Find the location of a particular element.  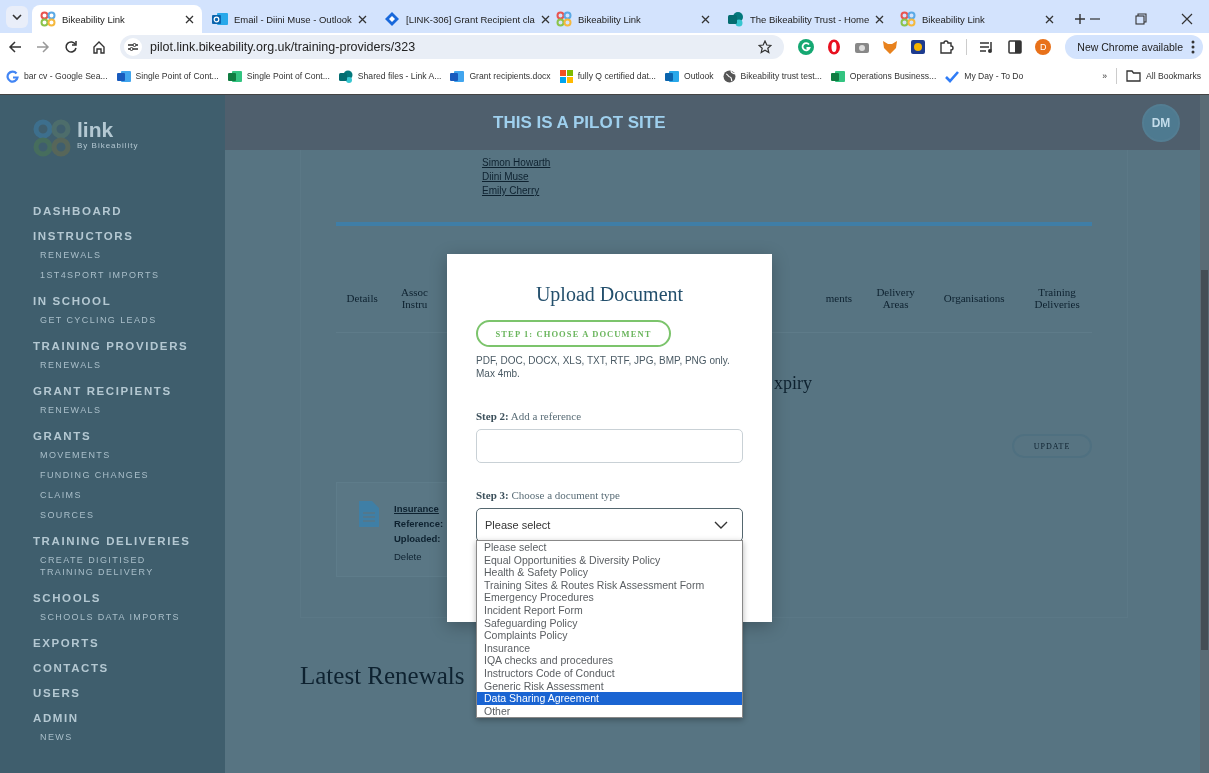

sidebar-section-link: TRAINING PROVIDERS is located at coordinates (129, 342).